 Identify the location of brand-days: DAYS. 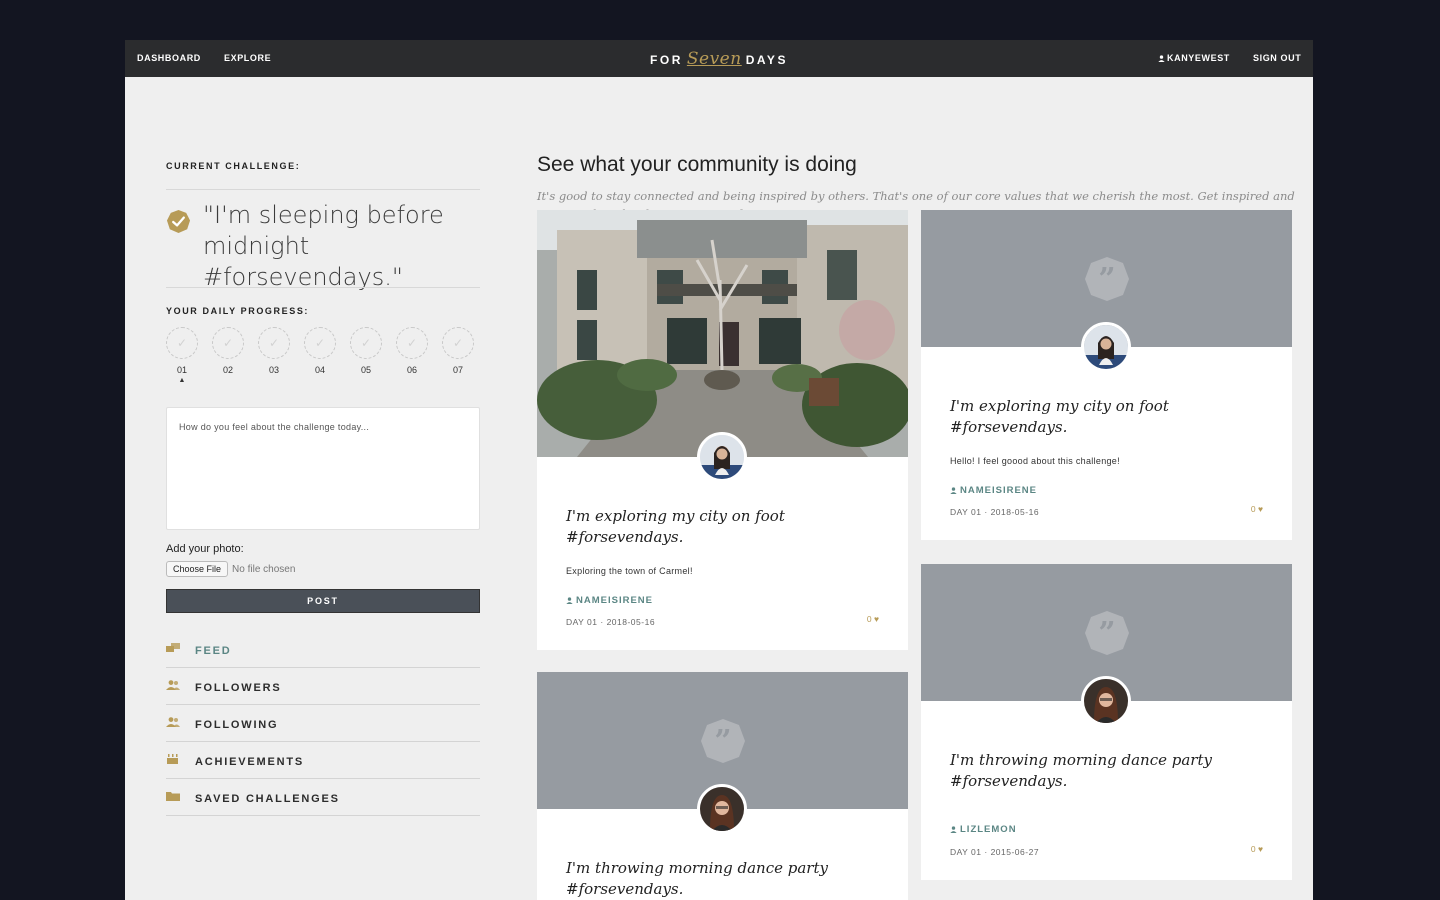
(766, 60).